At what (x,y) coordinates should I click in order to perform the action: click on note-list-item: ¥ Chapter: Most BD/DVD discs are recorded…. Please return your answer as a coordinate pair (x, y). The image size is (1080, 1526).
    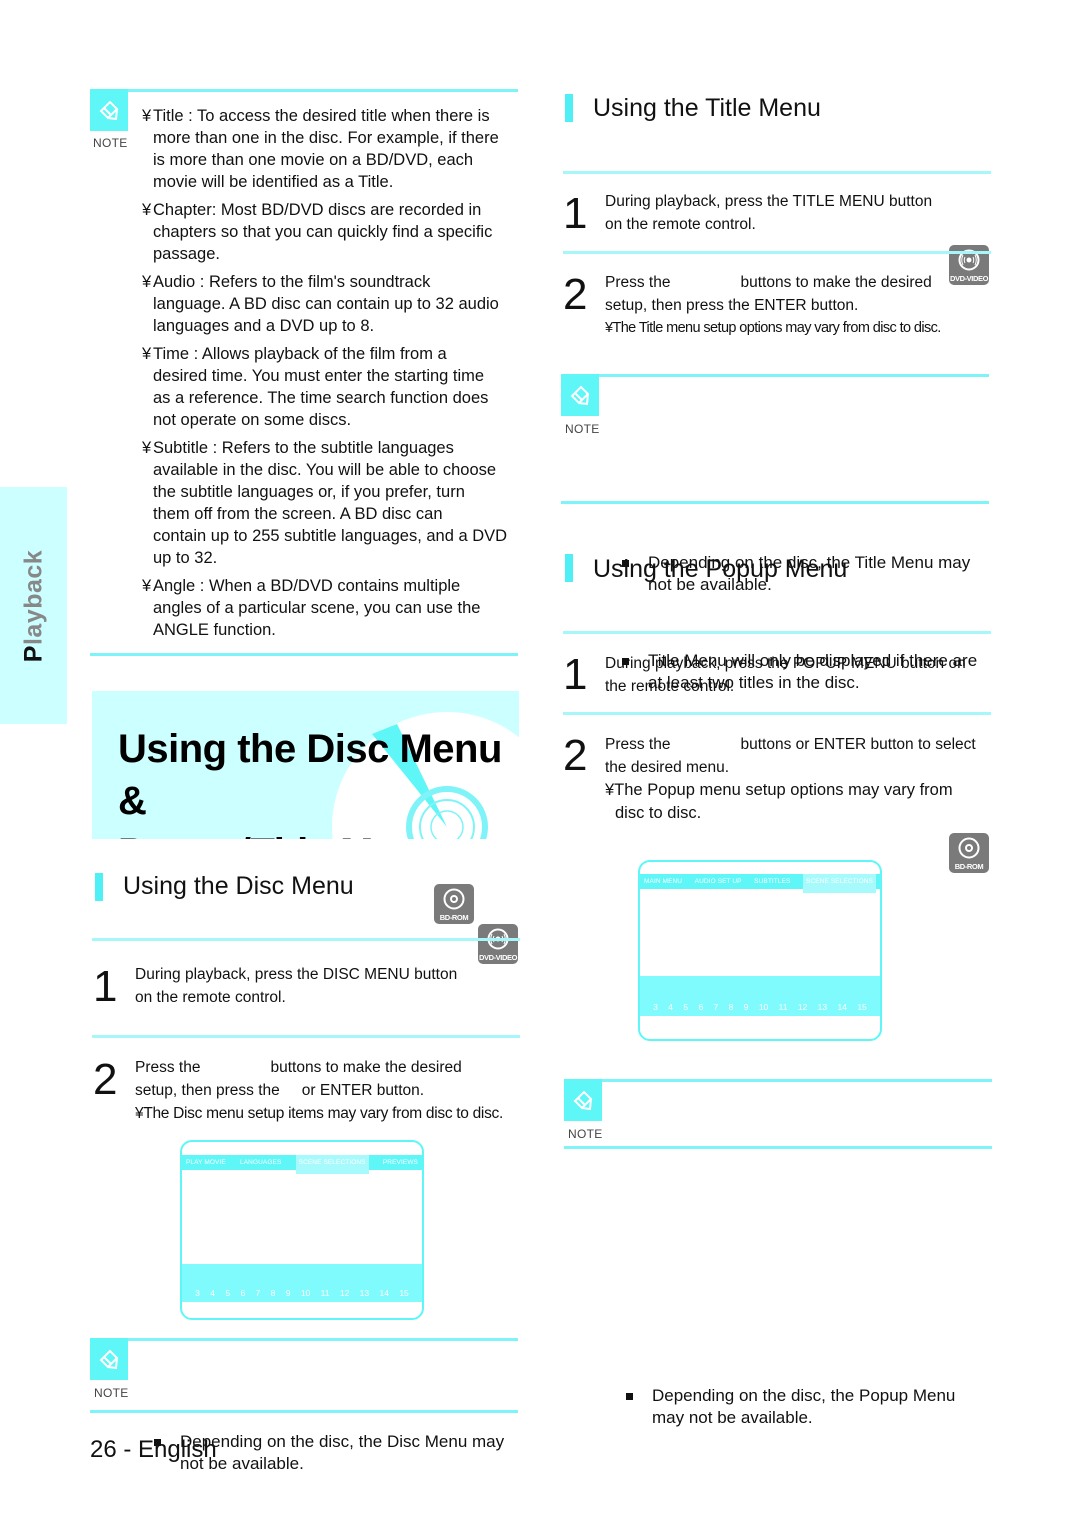
    Looking at the image, I should click on (317, 232).